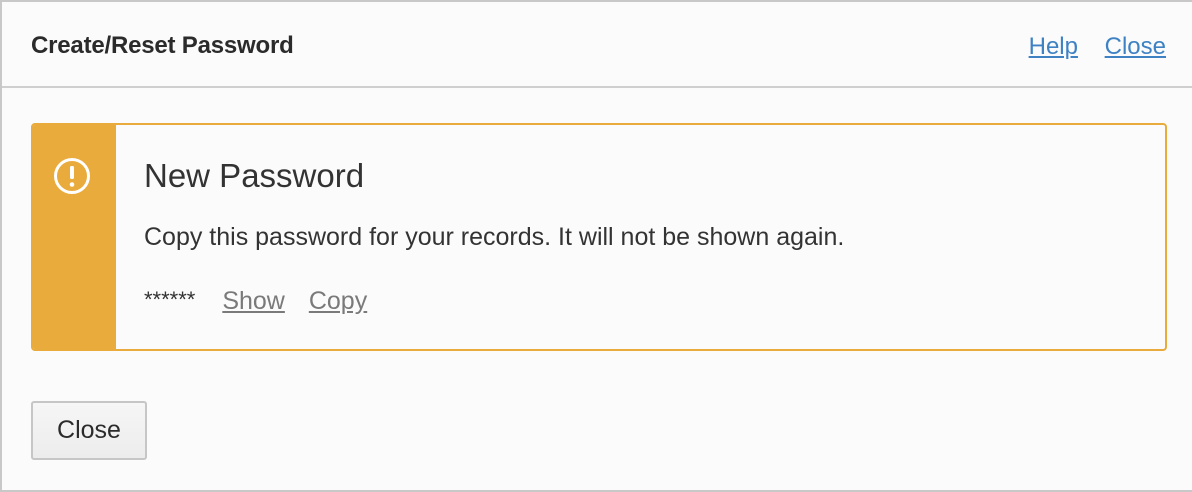 This screenshot has height=492, width=1192. Describe the element at coordinates (74, 237) in the screenshot. I see `alert-accent-bar` at that location.